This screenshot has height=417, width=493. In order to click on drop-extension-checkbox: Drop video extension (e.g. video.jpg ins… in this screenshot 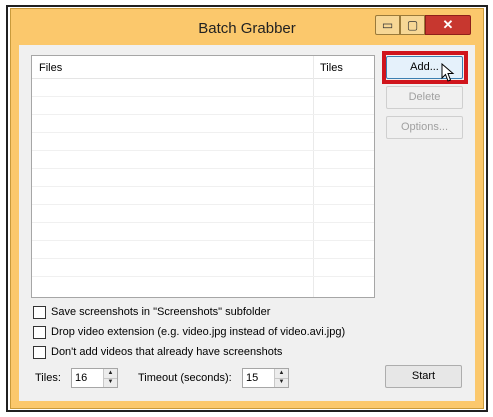, I will do `click(189, 332)`.